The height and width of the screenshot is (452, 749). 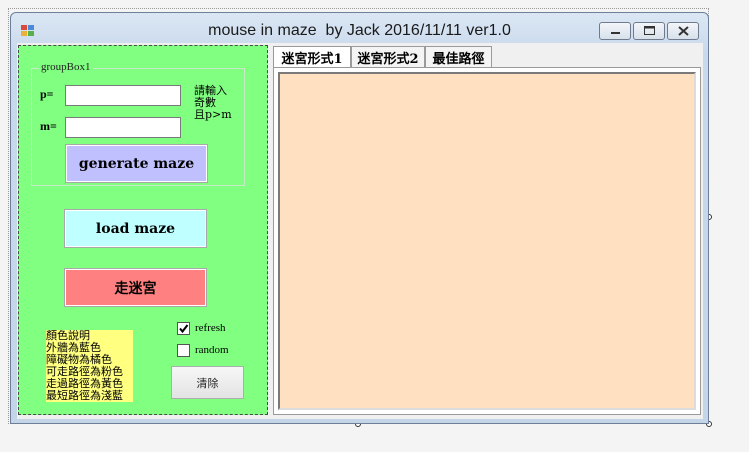 What do you see at coordinates (48, 126) in the screenshot?
I see `m-label: m=` at bounding box center [48, 126].